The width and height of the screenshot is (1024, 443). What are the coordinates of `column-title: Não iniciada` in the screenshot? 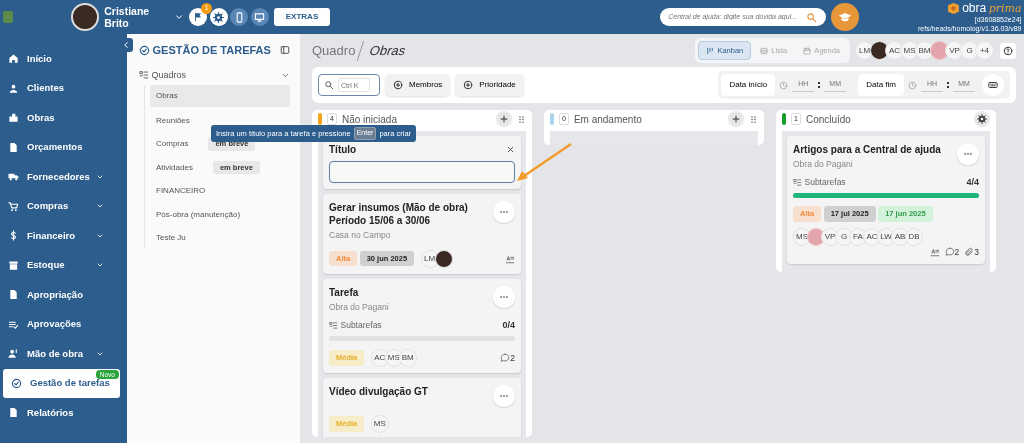 It's located at (369, 119).